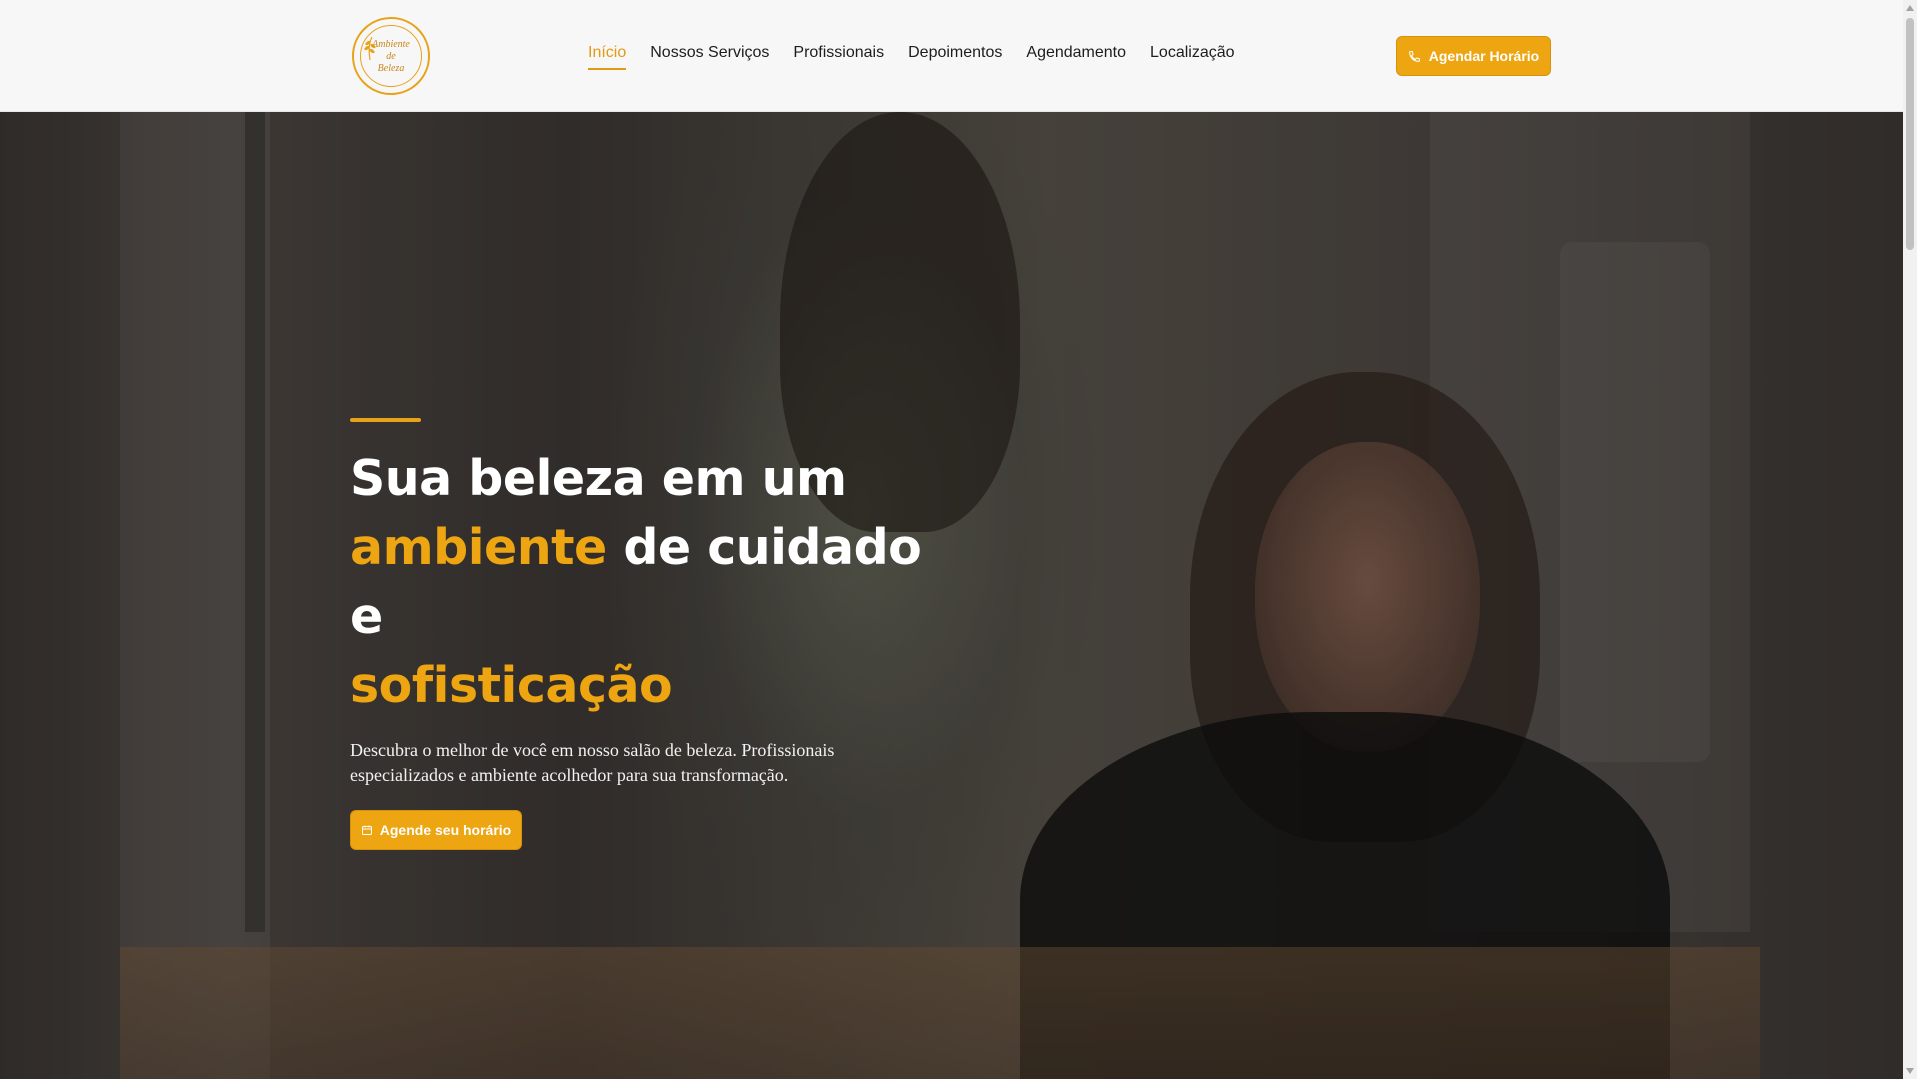 This screenshot has height=1079, width=1917. I want to click on scroll-up-icon, so click(1910, 8).